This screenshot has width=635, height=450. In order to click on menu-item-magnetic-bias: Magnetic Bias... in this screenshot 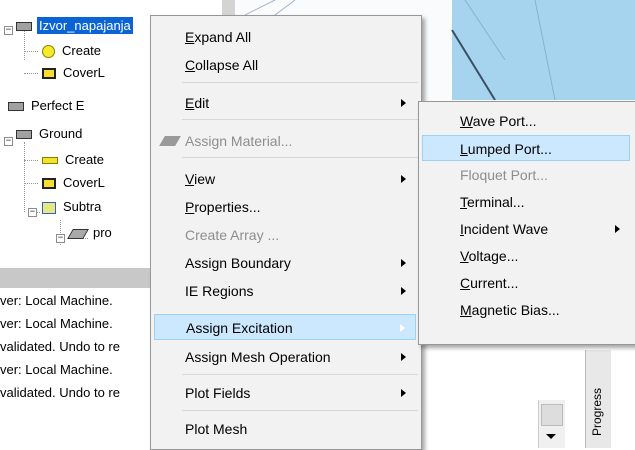, I will do `click(526, 310)`.